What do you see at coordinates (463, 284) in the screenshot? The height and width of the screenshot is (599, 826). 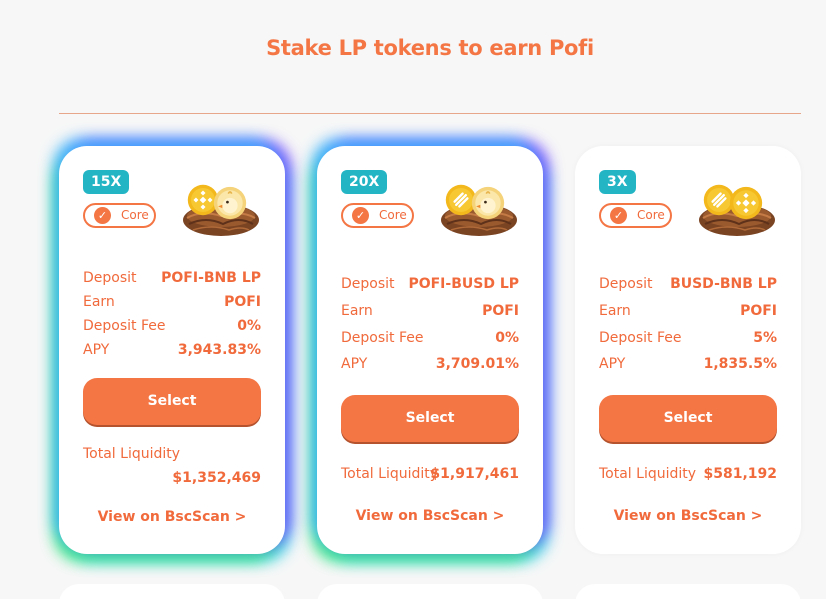 I see `deposit-value: POFI-BUSD LP` at bounding box center [463, 284].